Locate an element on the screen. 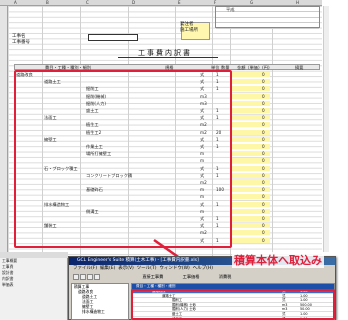 This screenshot has width=348, height=320. import-callout: 積算本体へ取込み is located at coordinates (278, 260).